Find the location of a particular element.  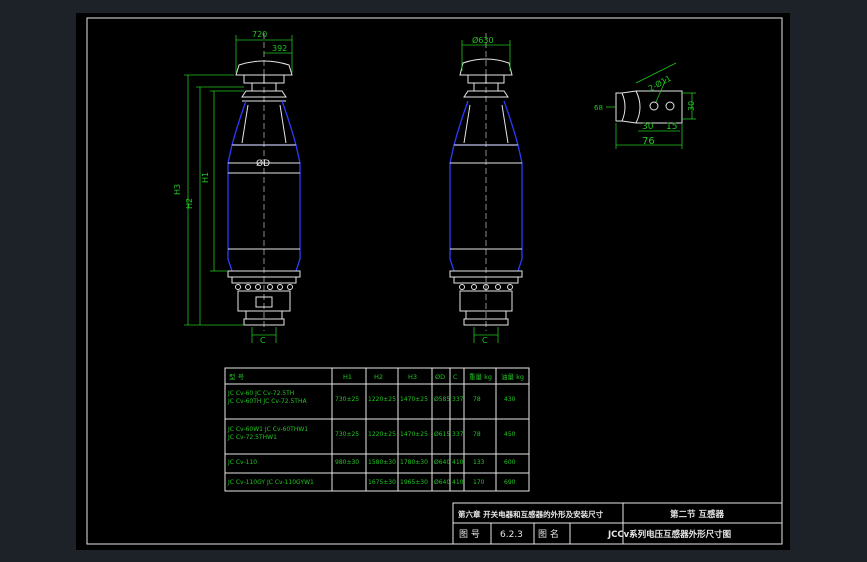

table-model-cell: JC Cv-72.5THW1 is located at coordinates (252, 437).